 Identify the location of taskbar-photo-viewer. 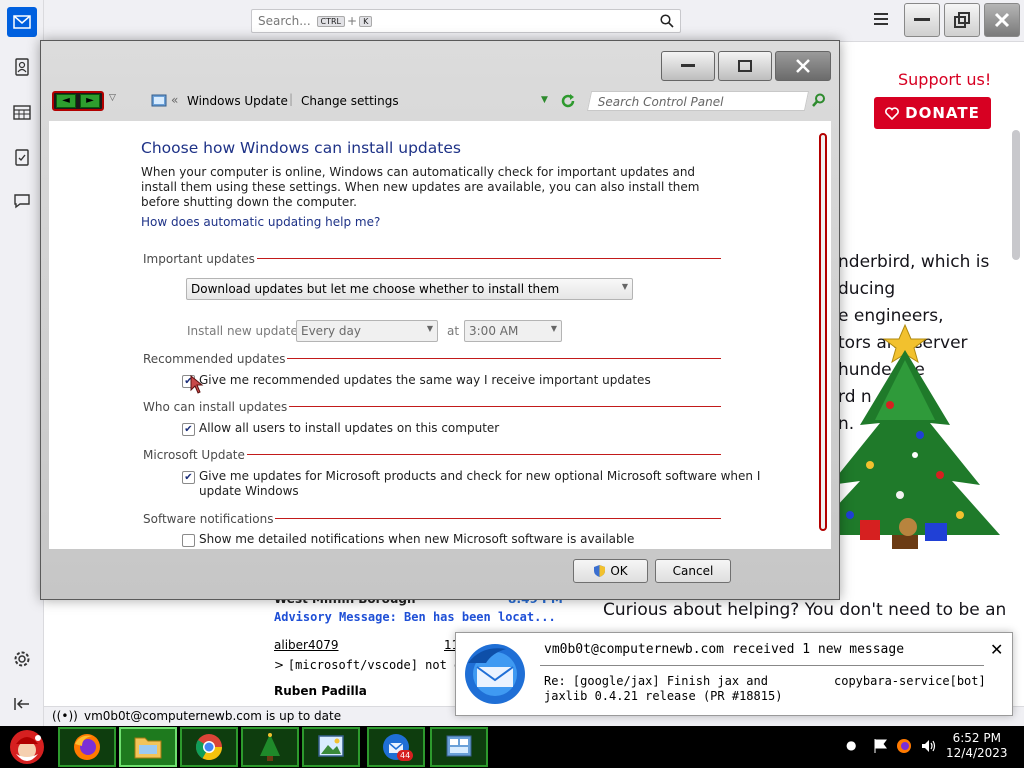
(331, 747).